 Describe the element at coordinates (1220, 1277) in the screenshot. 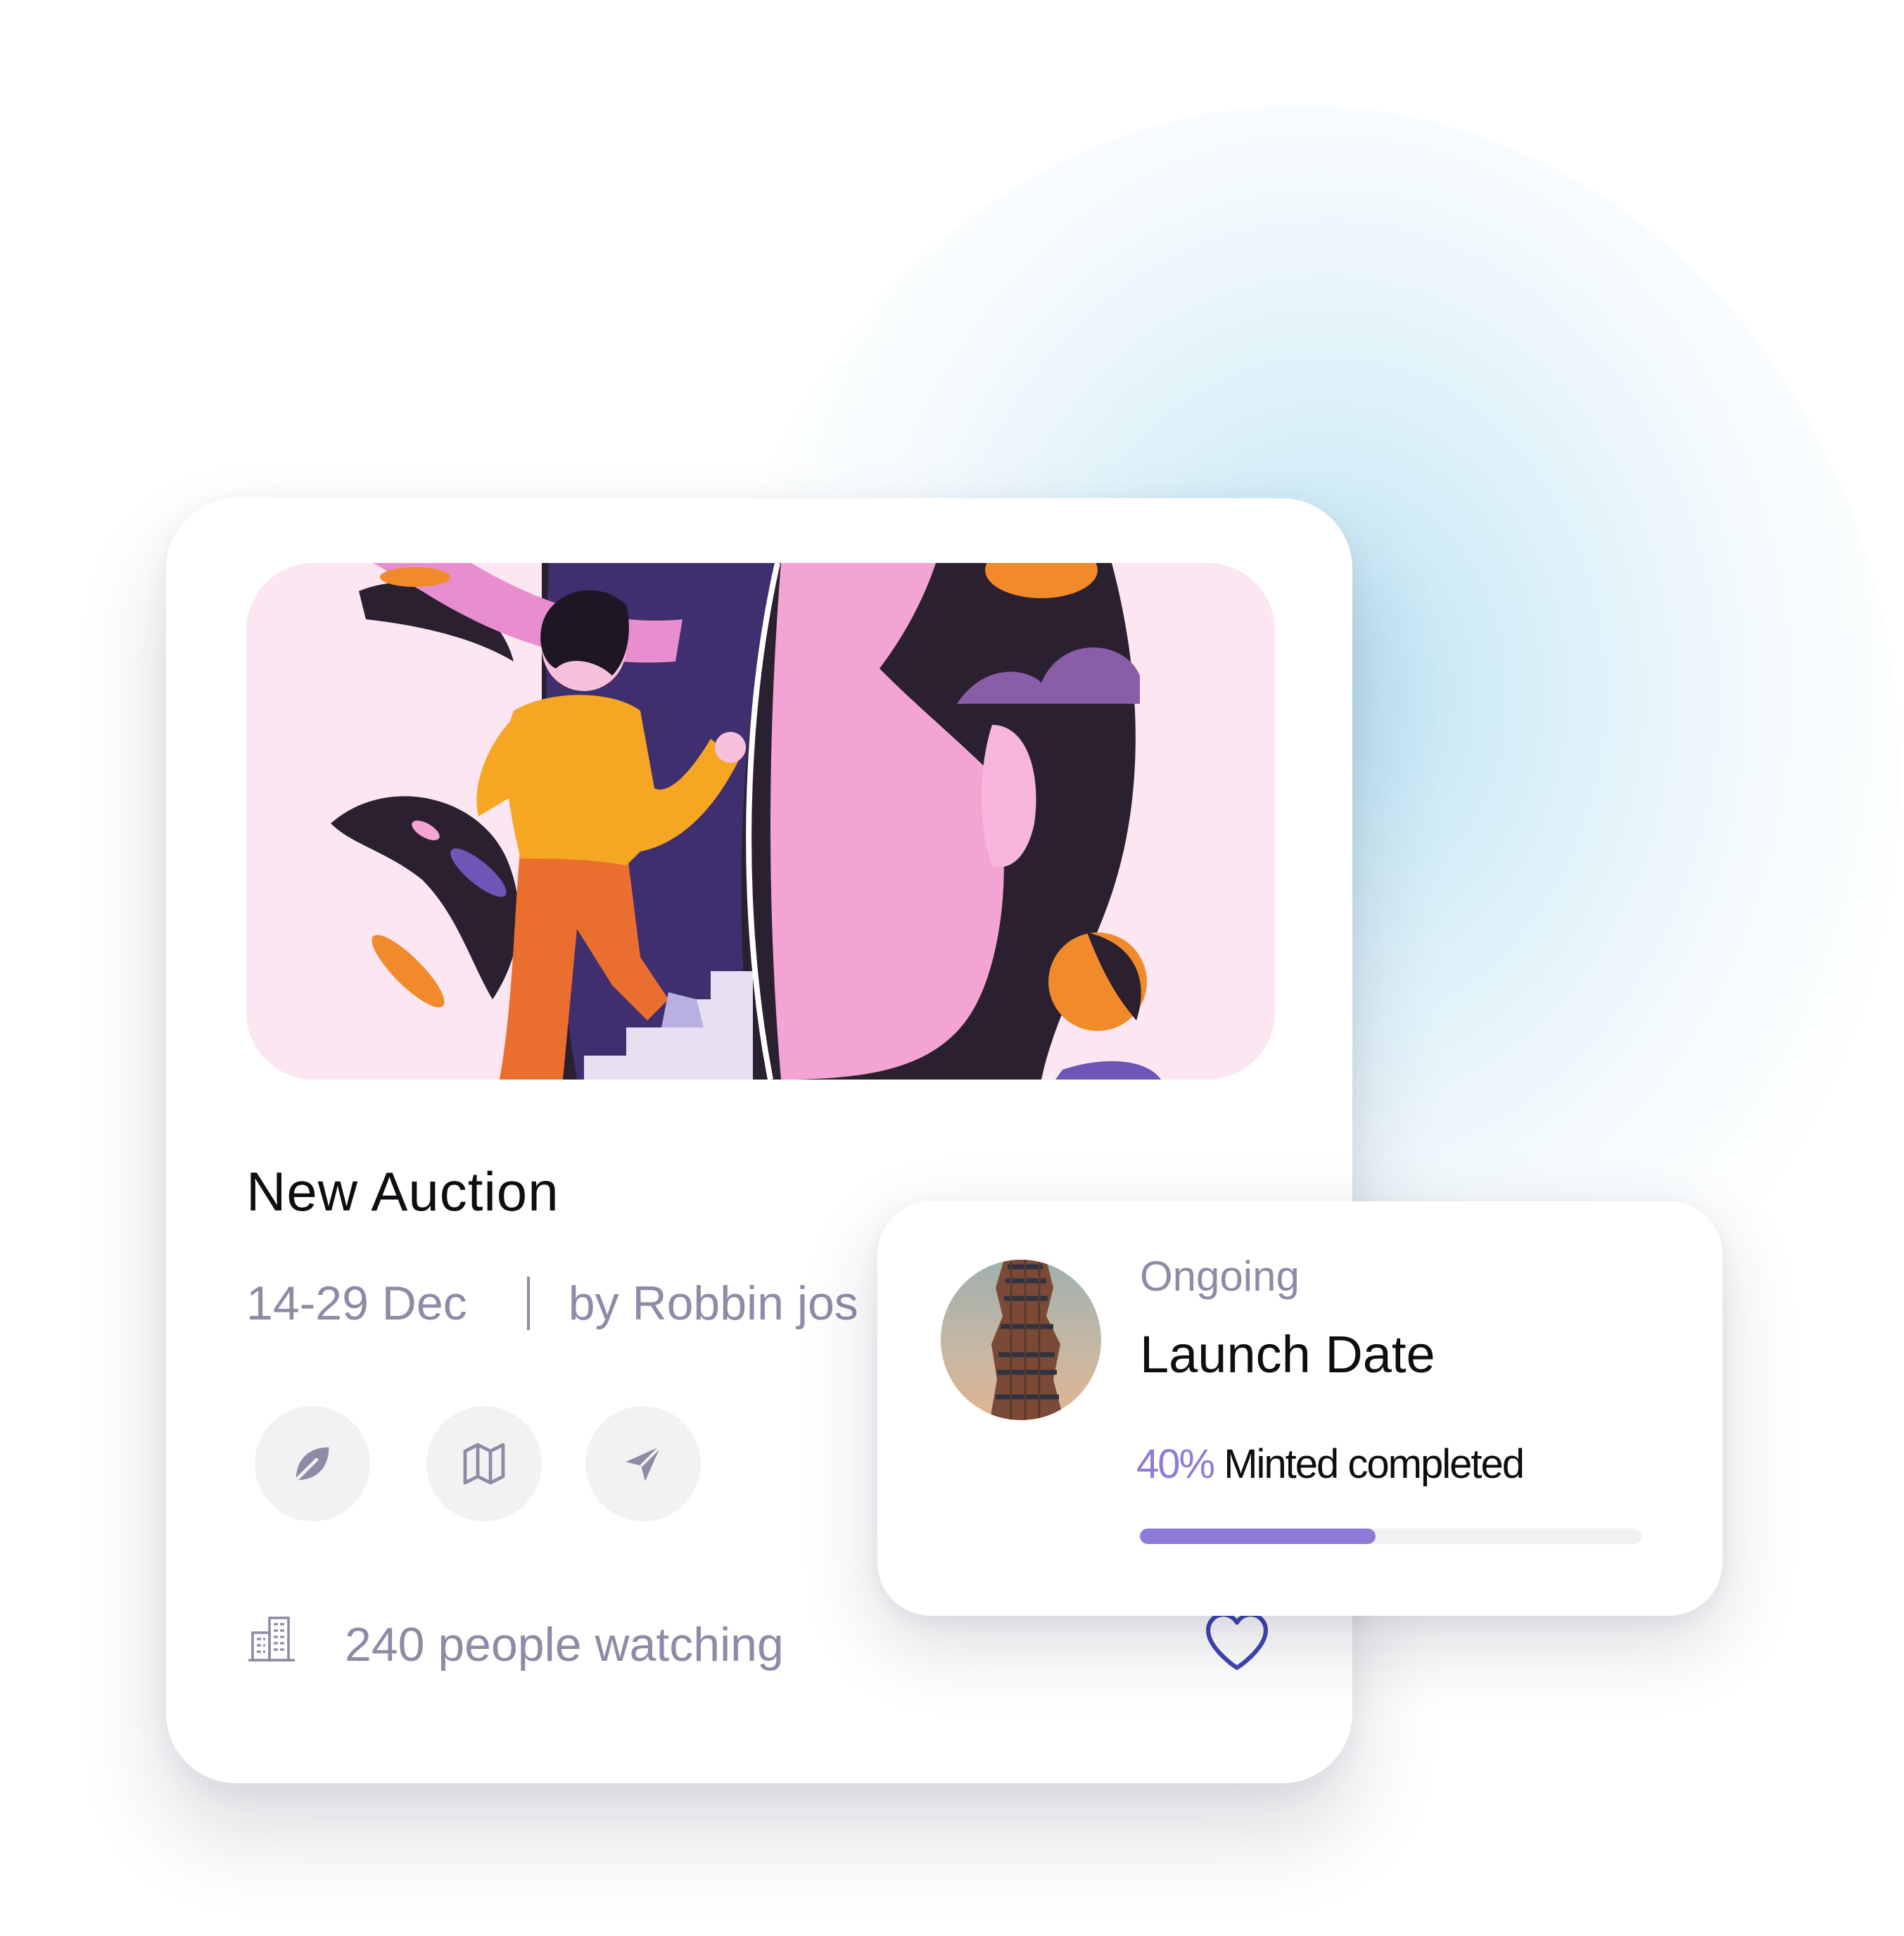

I see `launch-status: Ongoing` at that location.